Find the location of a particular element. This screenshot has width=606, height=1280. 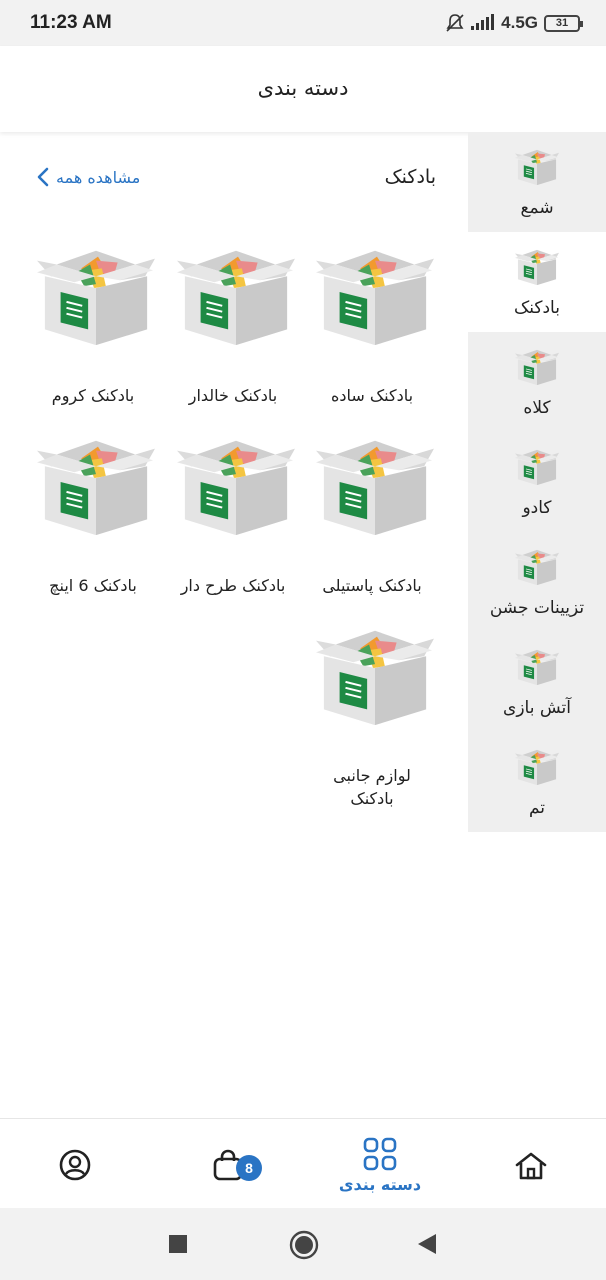

product-label: بادکنک ساده is located at coordinates (372, 395).